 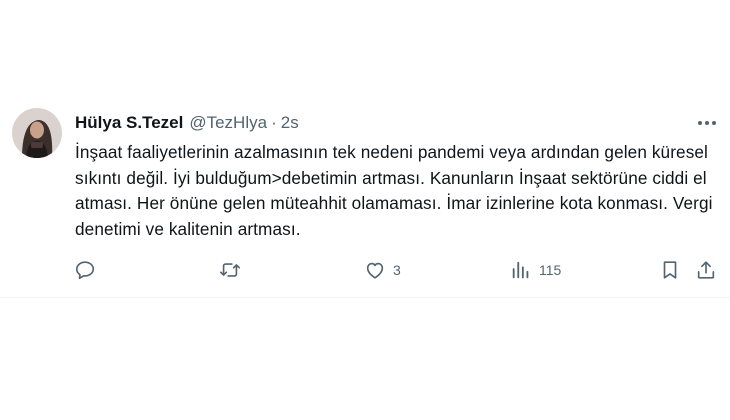 What do you see at coordinates (550, 270) in the screenshot?
I see `views-count: 115` at bounding box center [550, 270].